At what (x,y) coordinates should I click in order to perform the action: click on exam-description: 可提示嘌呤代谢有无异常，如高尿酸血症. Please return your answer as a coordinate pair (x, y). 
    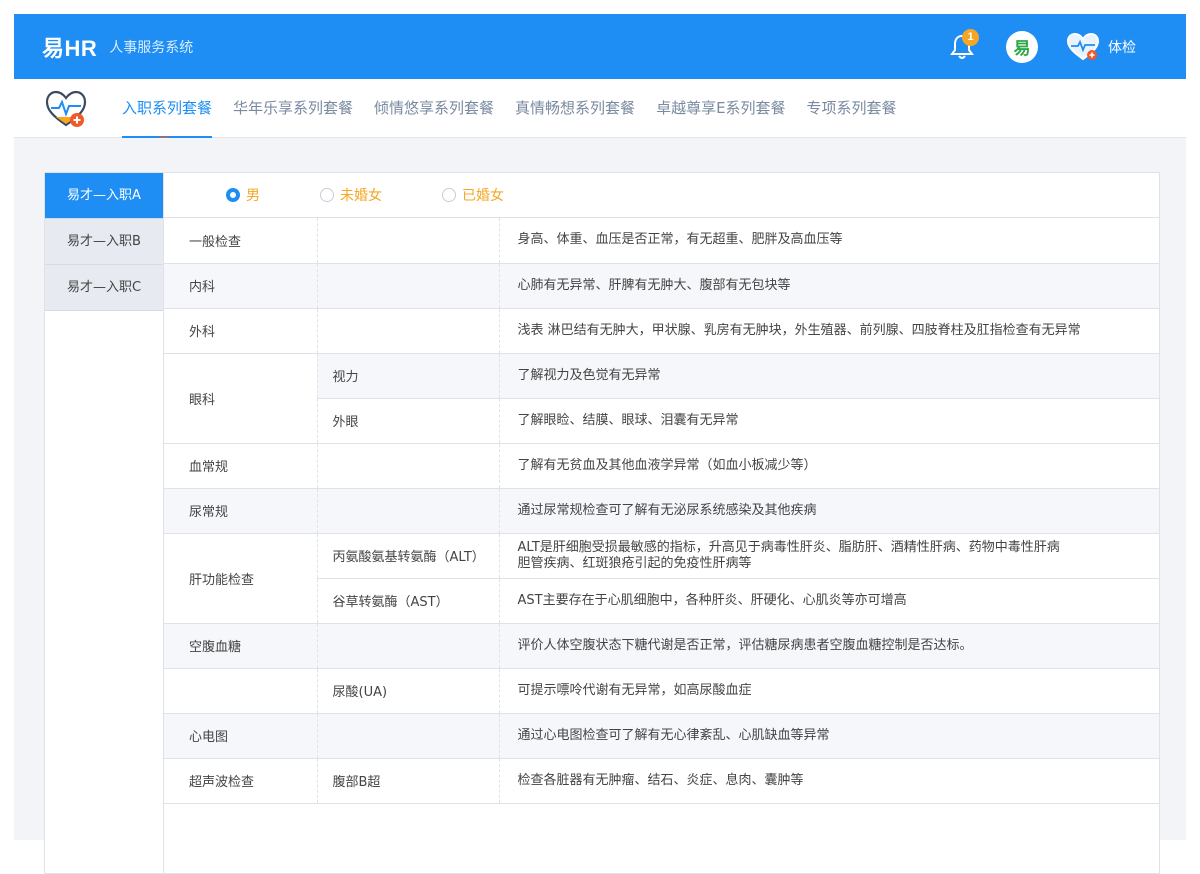
    Looking at the image, I should click on (829, 691).